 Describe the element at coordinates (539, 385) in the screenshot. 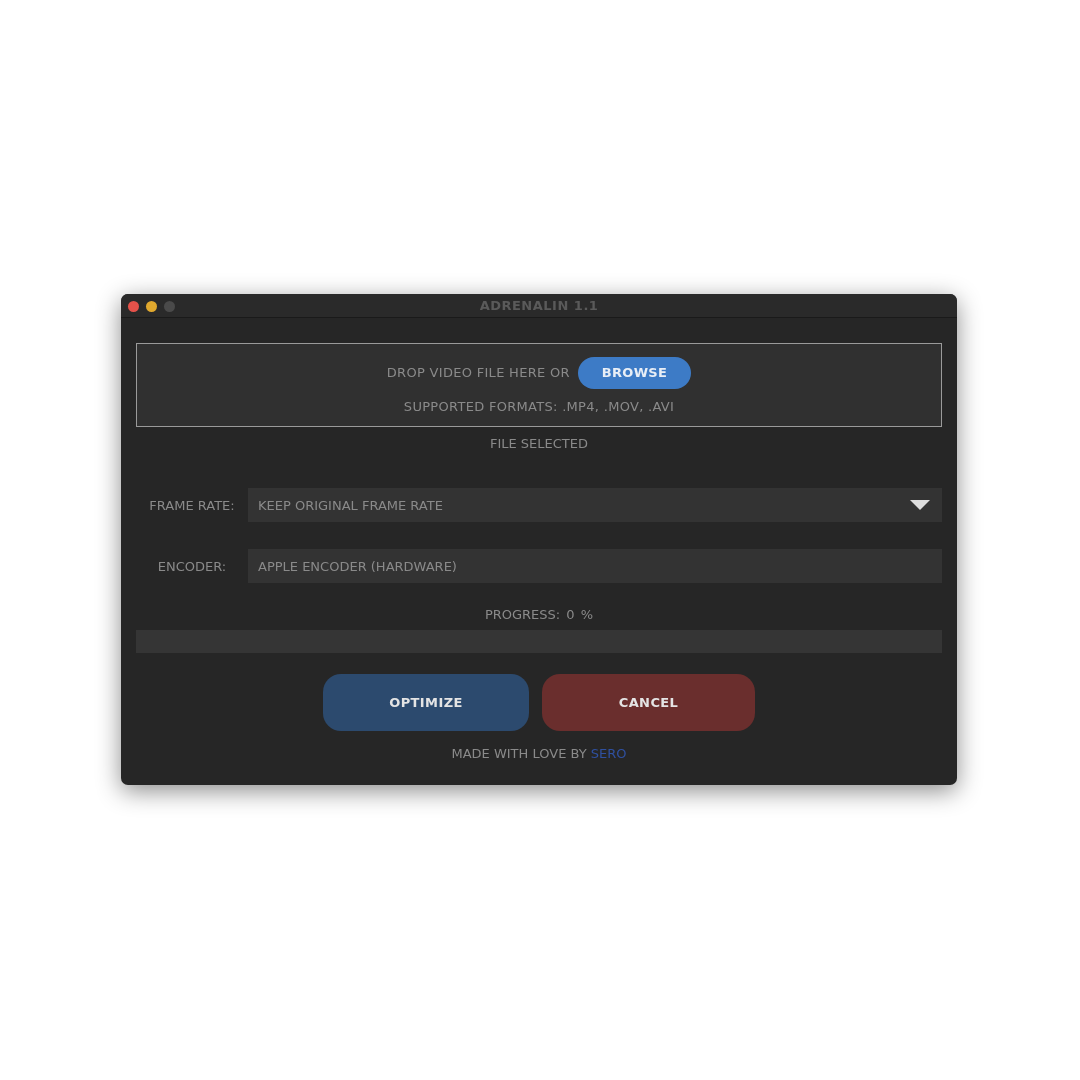

I see `drop-zone: DROP VIDEO FILE HERE OR BROWSE SUPPORTED FORMATS: .MP4, .MOV, .AVI` at that location.